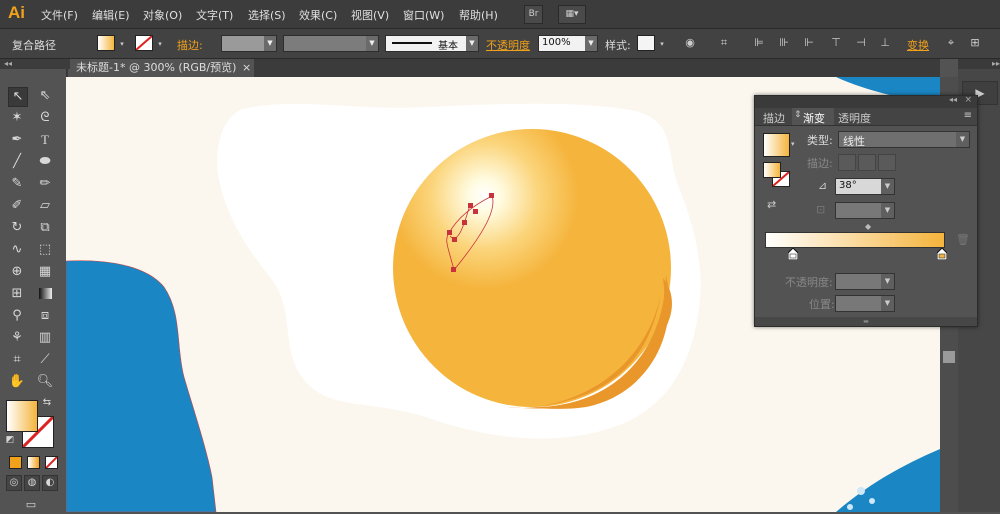 This screenshot has width=1000, height=514. I want to click on tab-gradient: 渐变, so click(814, 118).